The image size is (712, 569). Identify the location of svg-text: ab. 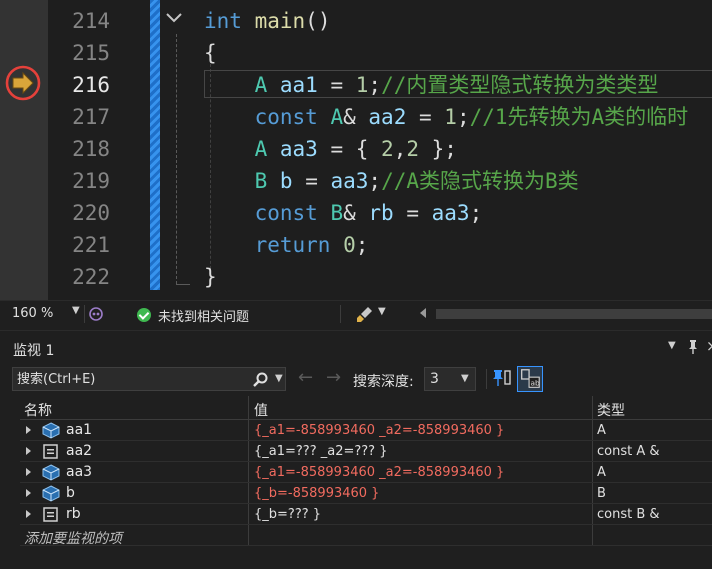
(535, 382).